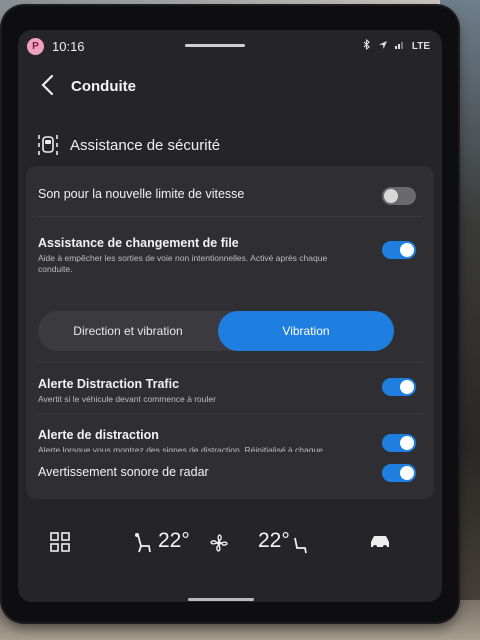 The height and width of the screenshot is (640, 480). Describe the element at coordinates (399, 443) in the screenshot. I see `distraction-alert-toggle` at that location.